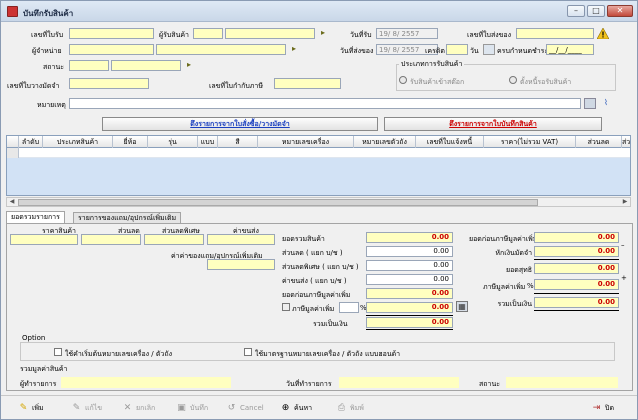 The height and width of the screenshot is (420, 638). I want to click on calendar-icon, so click(489, 49).